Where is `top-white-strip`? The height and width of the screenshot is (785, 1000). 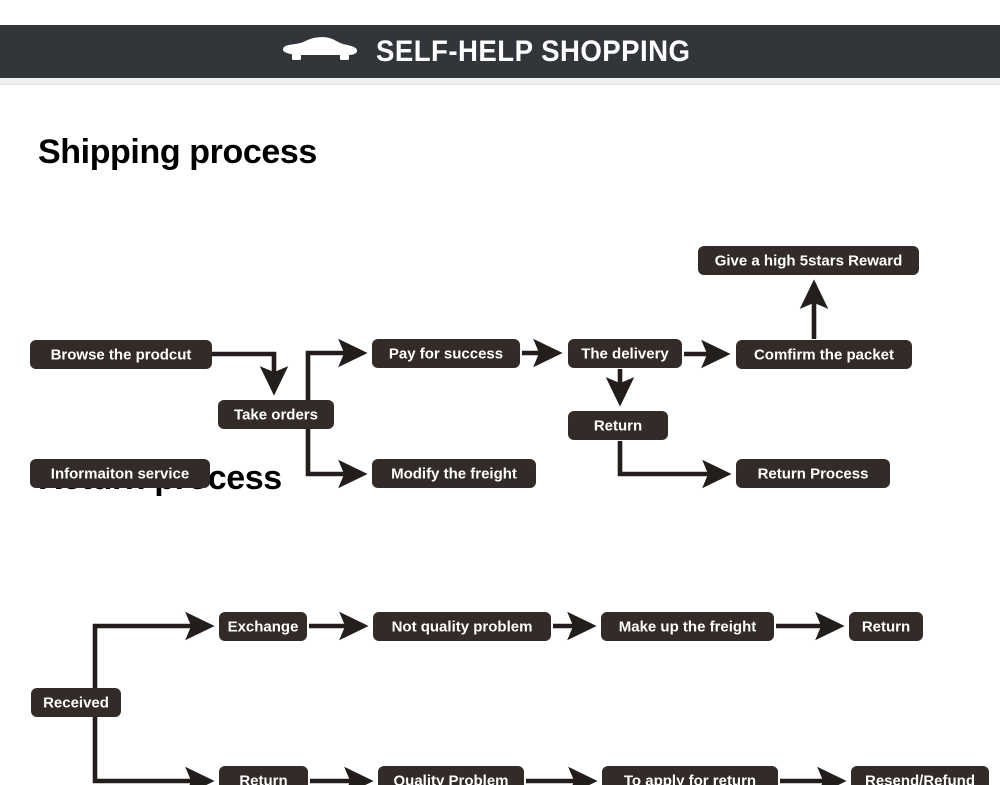
top-white-strip is located at coordinates (500, 12).